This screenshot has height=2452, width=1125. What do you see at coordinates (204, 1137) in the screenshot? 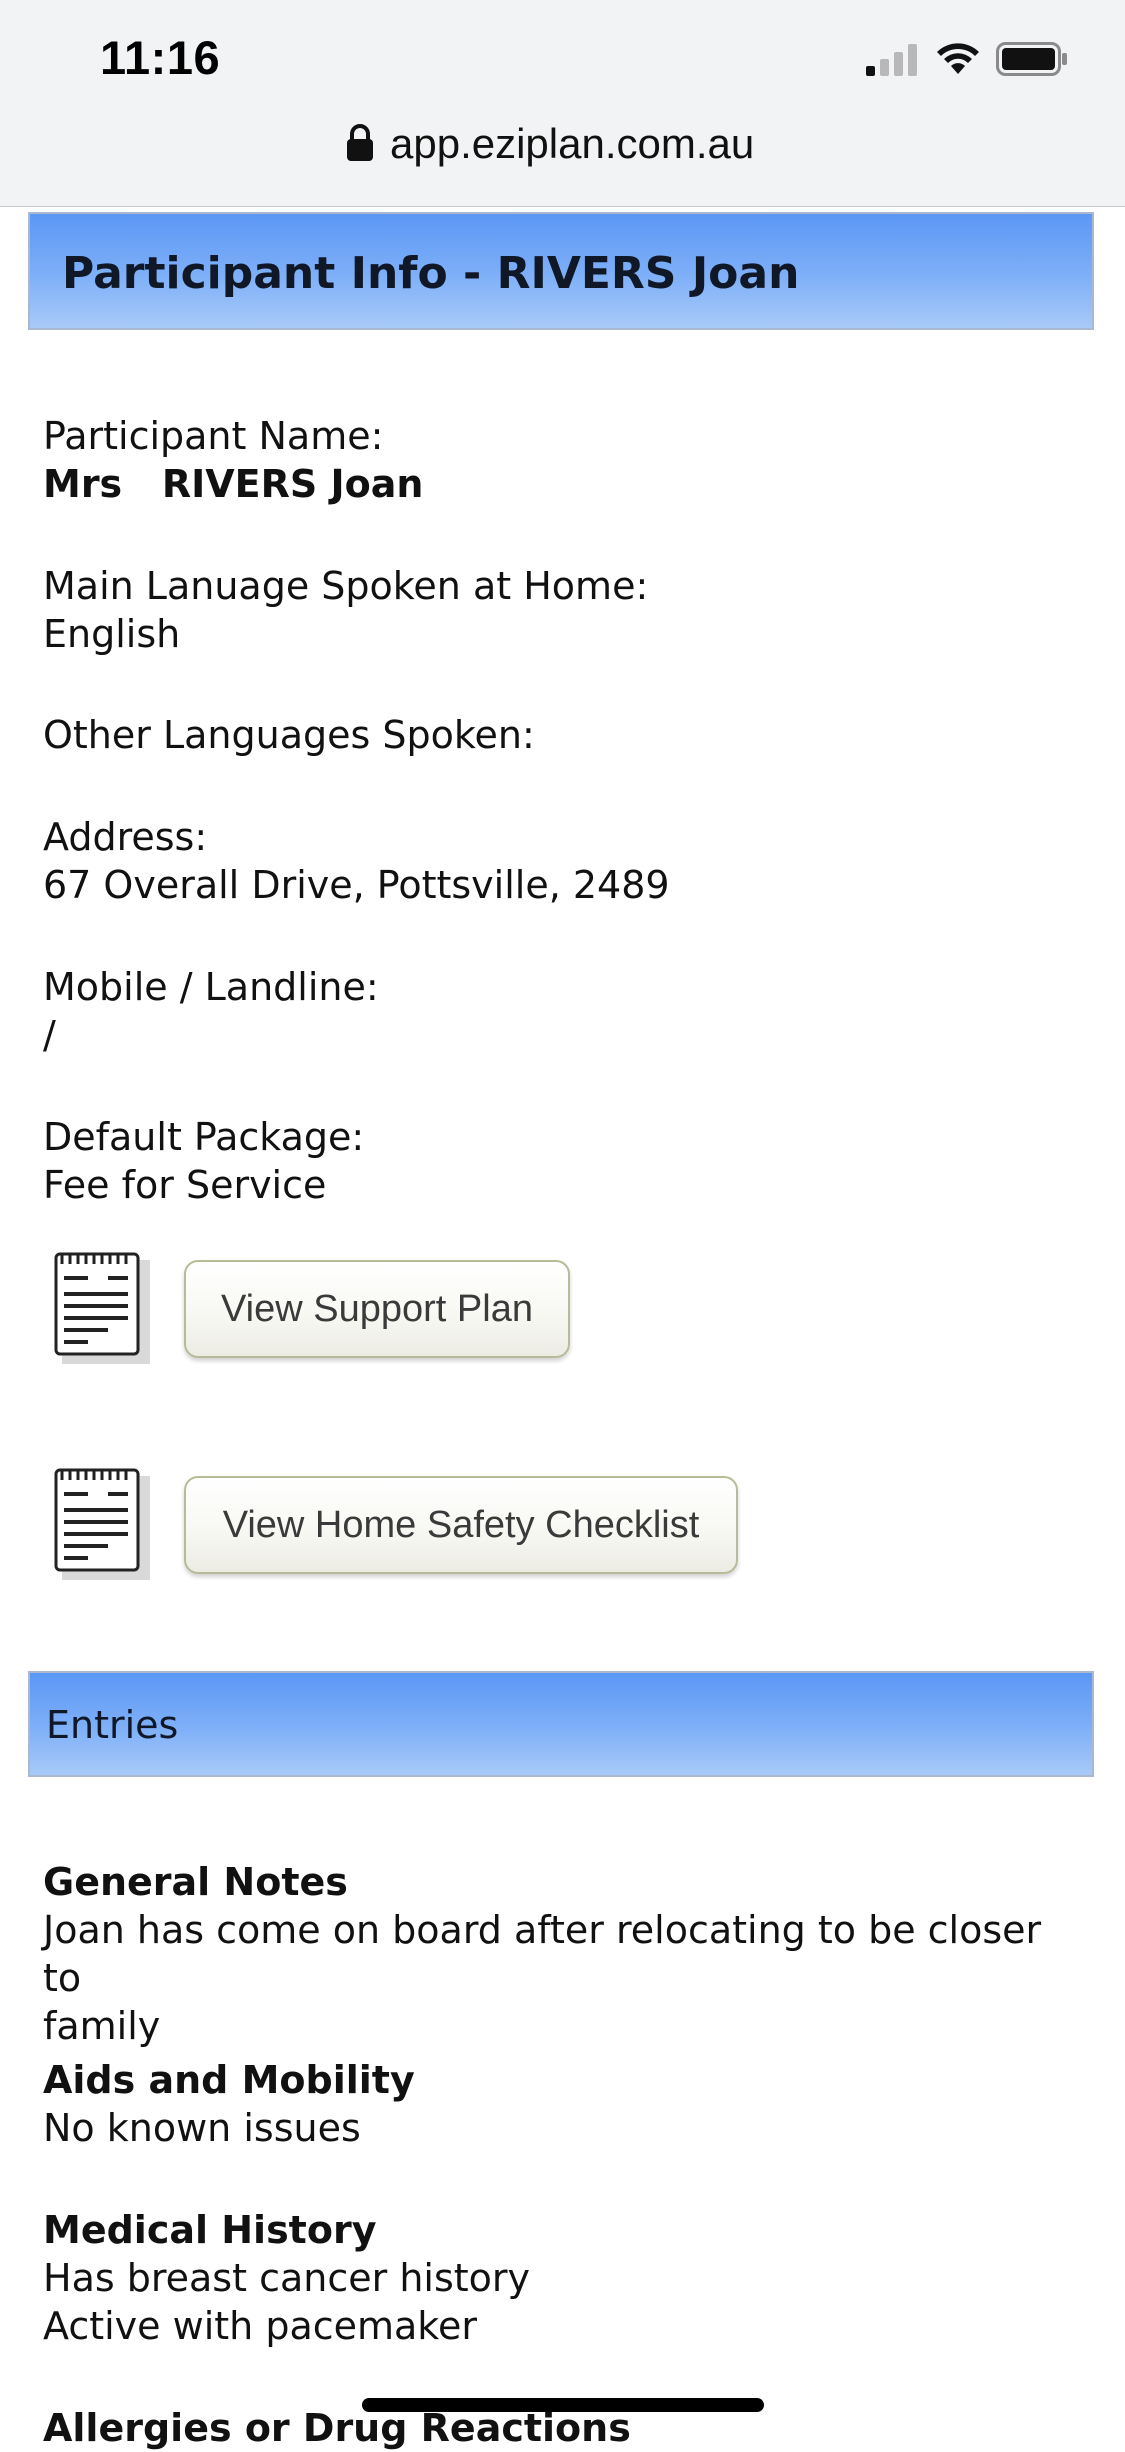
I see `default-package-label: Default Package:` at bounding box center [204, 1137].